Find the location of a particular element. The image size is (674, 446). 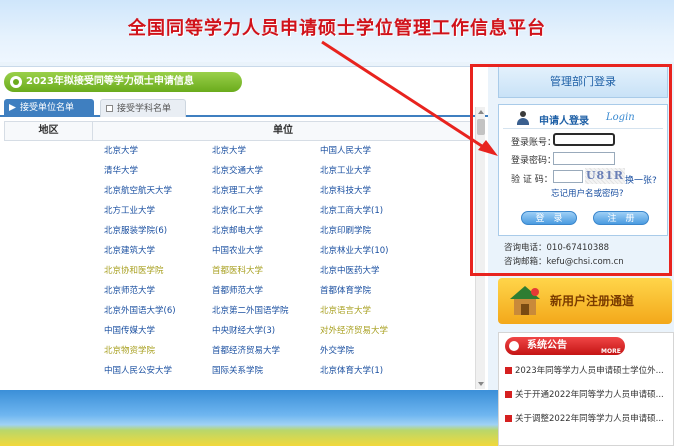

login-header: 申请人登录 Login is located at coordinates (583, 119).